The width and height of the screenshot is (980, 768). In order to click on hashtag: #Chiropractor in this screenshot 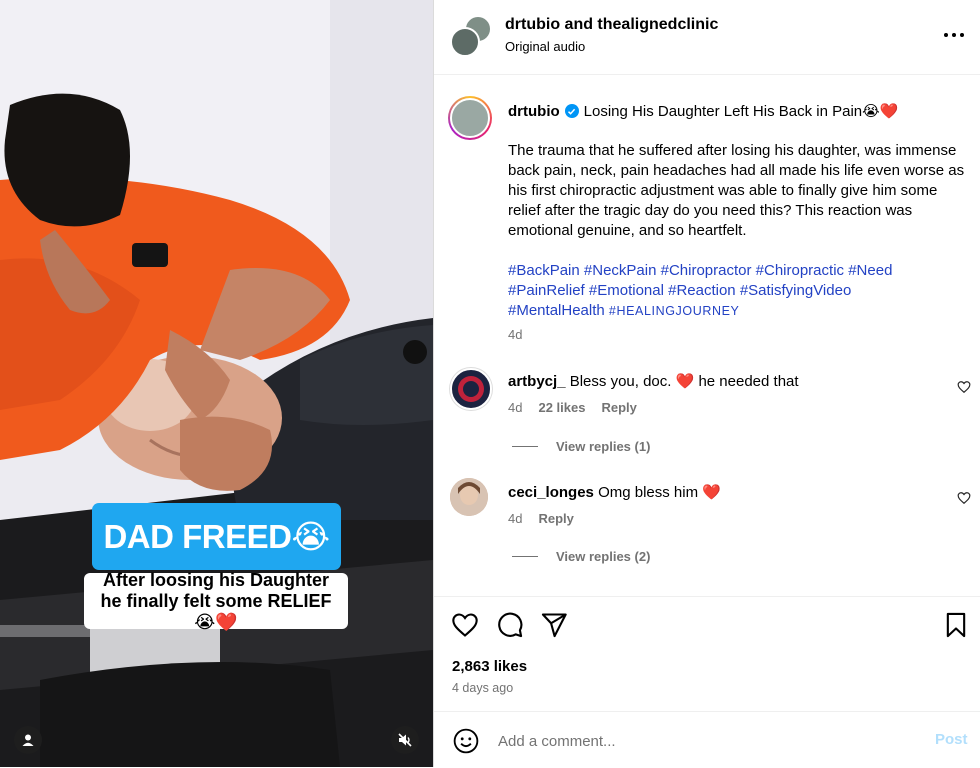, I will do `click(706, 270)`.